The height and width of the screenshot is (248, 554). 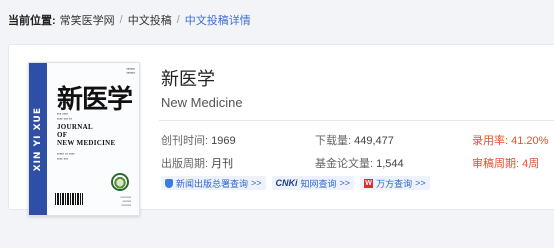 I want to click on wanfang-query-link: W 万方查询 >>, so click(x=395, y=183).